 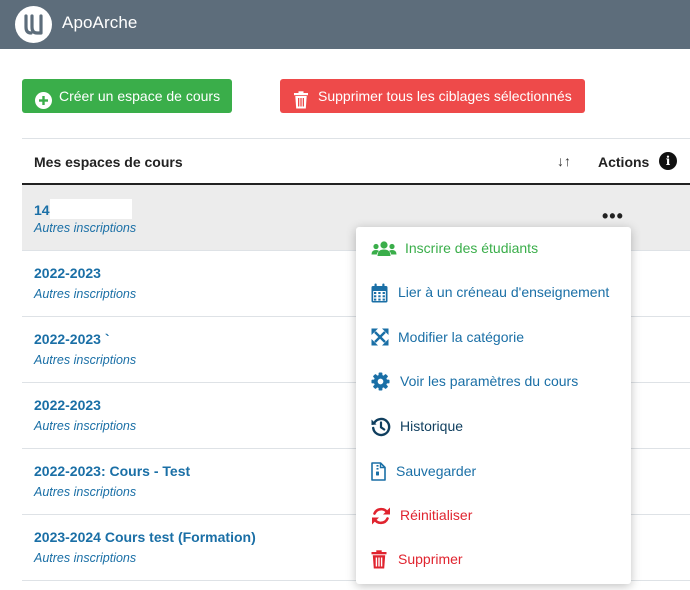 I want to click on history-icon, so click(x=382, y=427).